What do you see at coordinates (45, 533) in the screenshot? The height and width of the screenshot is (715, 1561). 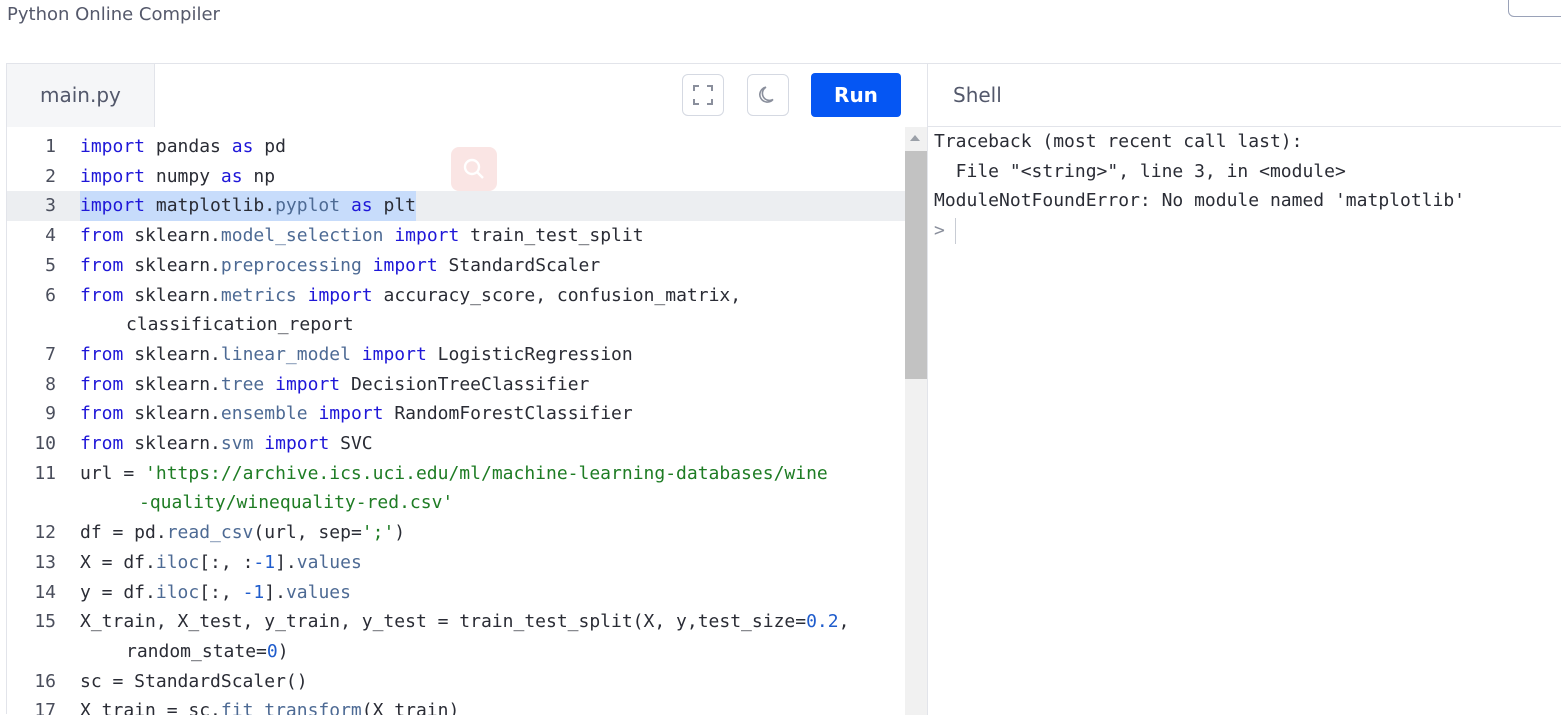 I see `line-number: 12` at bounding box center [45, 533].